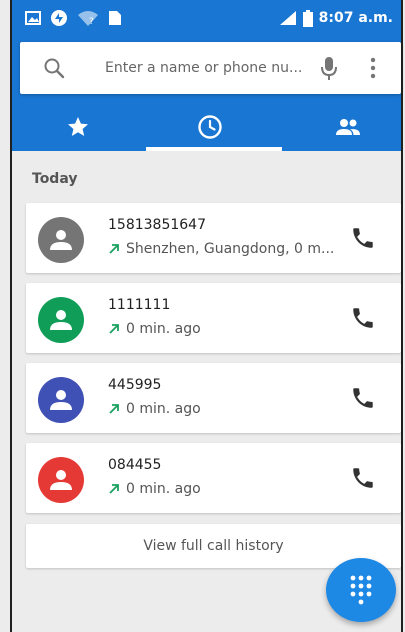 The width and height of the screenshot is (405, 632). I want to click on tab-recents, so click(210, 127).